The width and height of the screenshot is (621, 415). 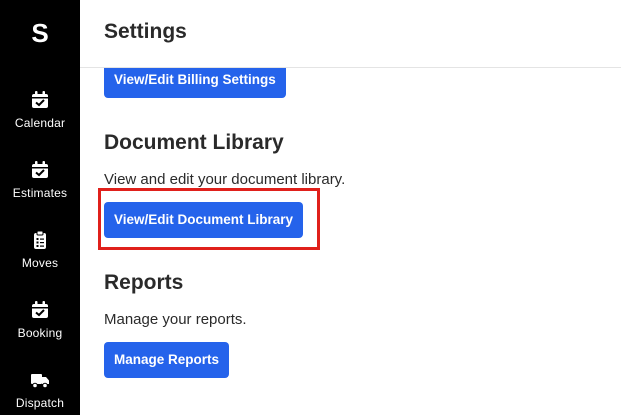 What do you see at coordinates (40, 390) in the screenshot?
I see `sidebar-item-dispatch: Dispatch` at bounding box center [40, 390].